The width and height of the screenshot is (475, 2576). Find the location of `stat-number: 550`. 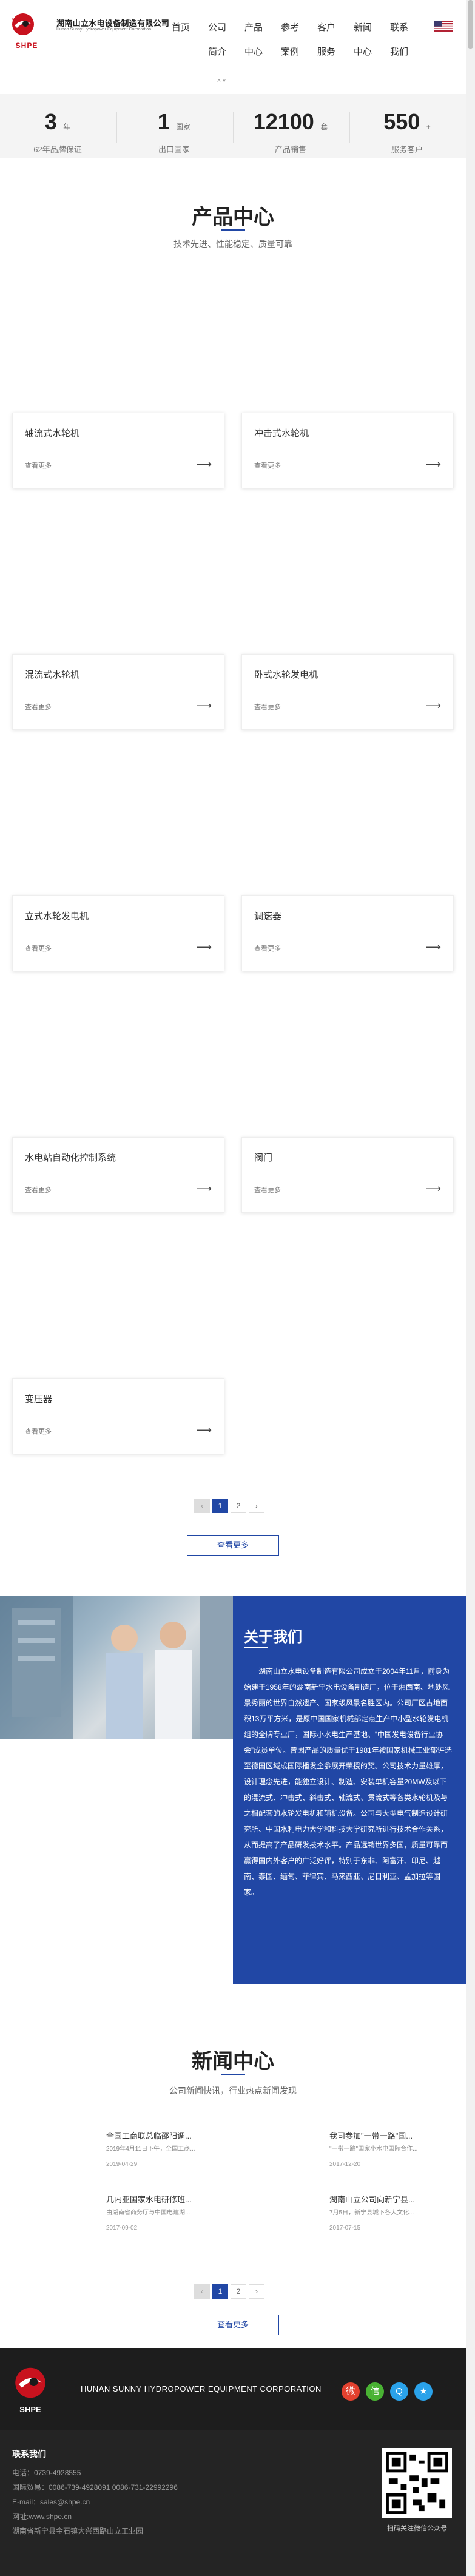

stat-number: 550 is located at coordinates (401, 122).